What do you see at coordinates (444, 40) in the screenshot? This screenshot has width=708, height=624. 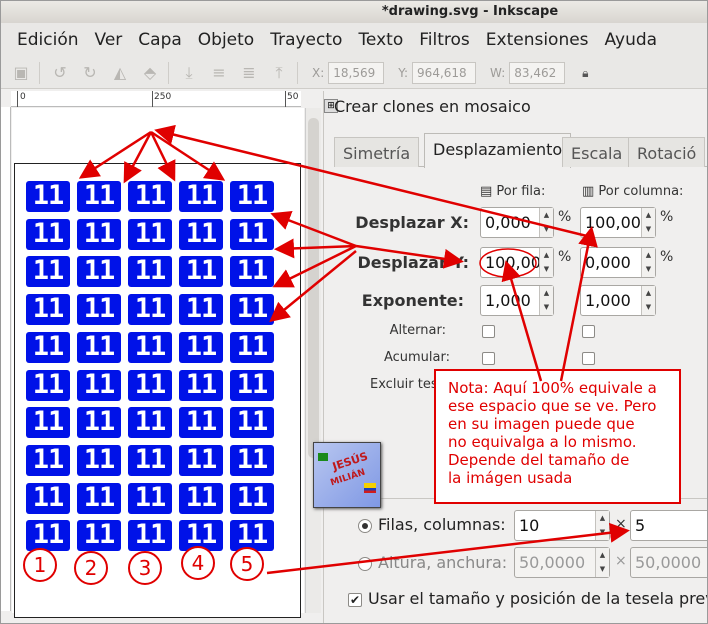 I see `menu-filtros: Filtros` at bounding box center [444, 40].